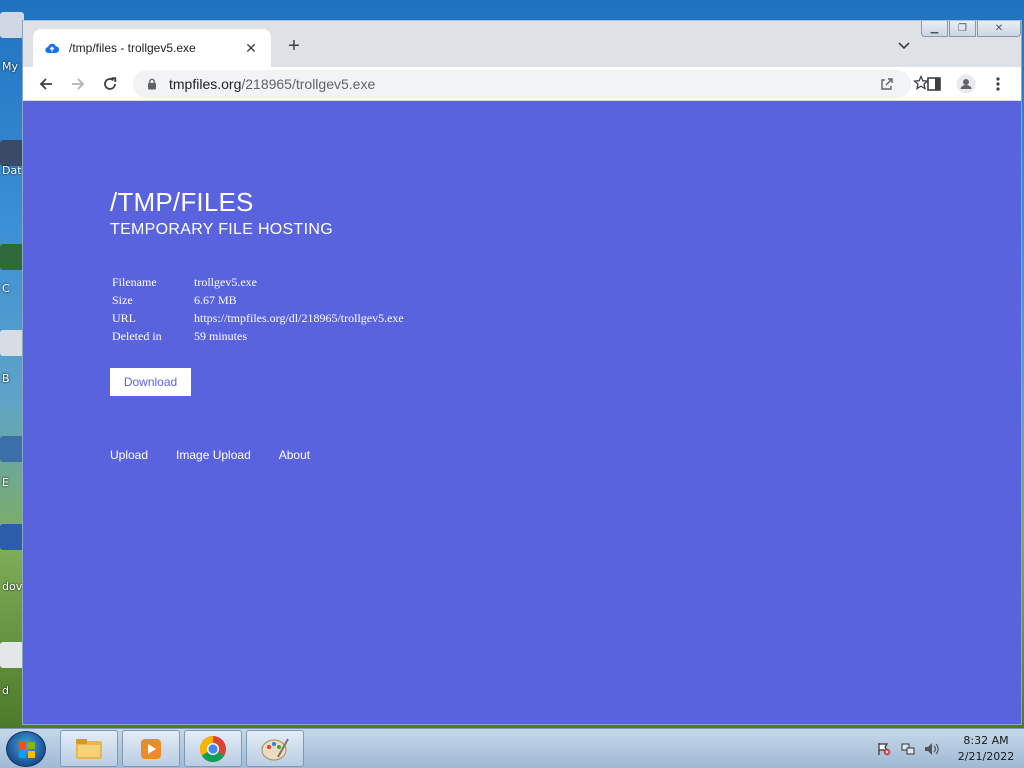  Describe the element at coordinates (986, 756) in the screenshot. I see `clock-date: 2/21/2022` at that location.